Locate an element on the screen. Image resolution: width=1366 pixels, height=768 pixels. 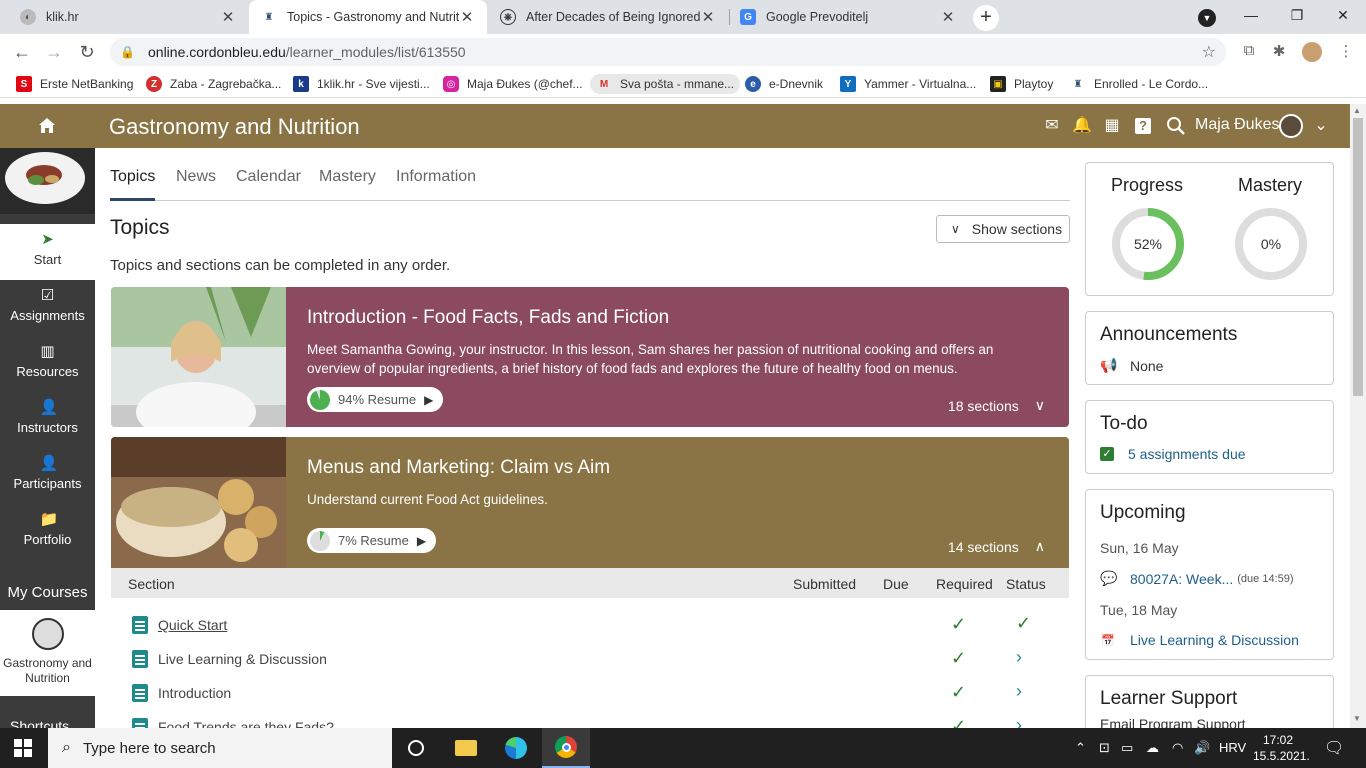
profile-avatar-icon is located at coordinates (1312, 52).